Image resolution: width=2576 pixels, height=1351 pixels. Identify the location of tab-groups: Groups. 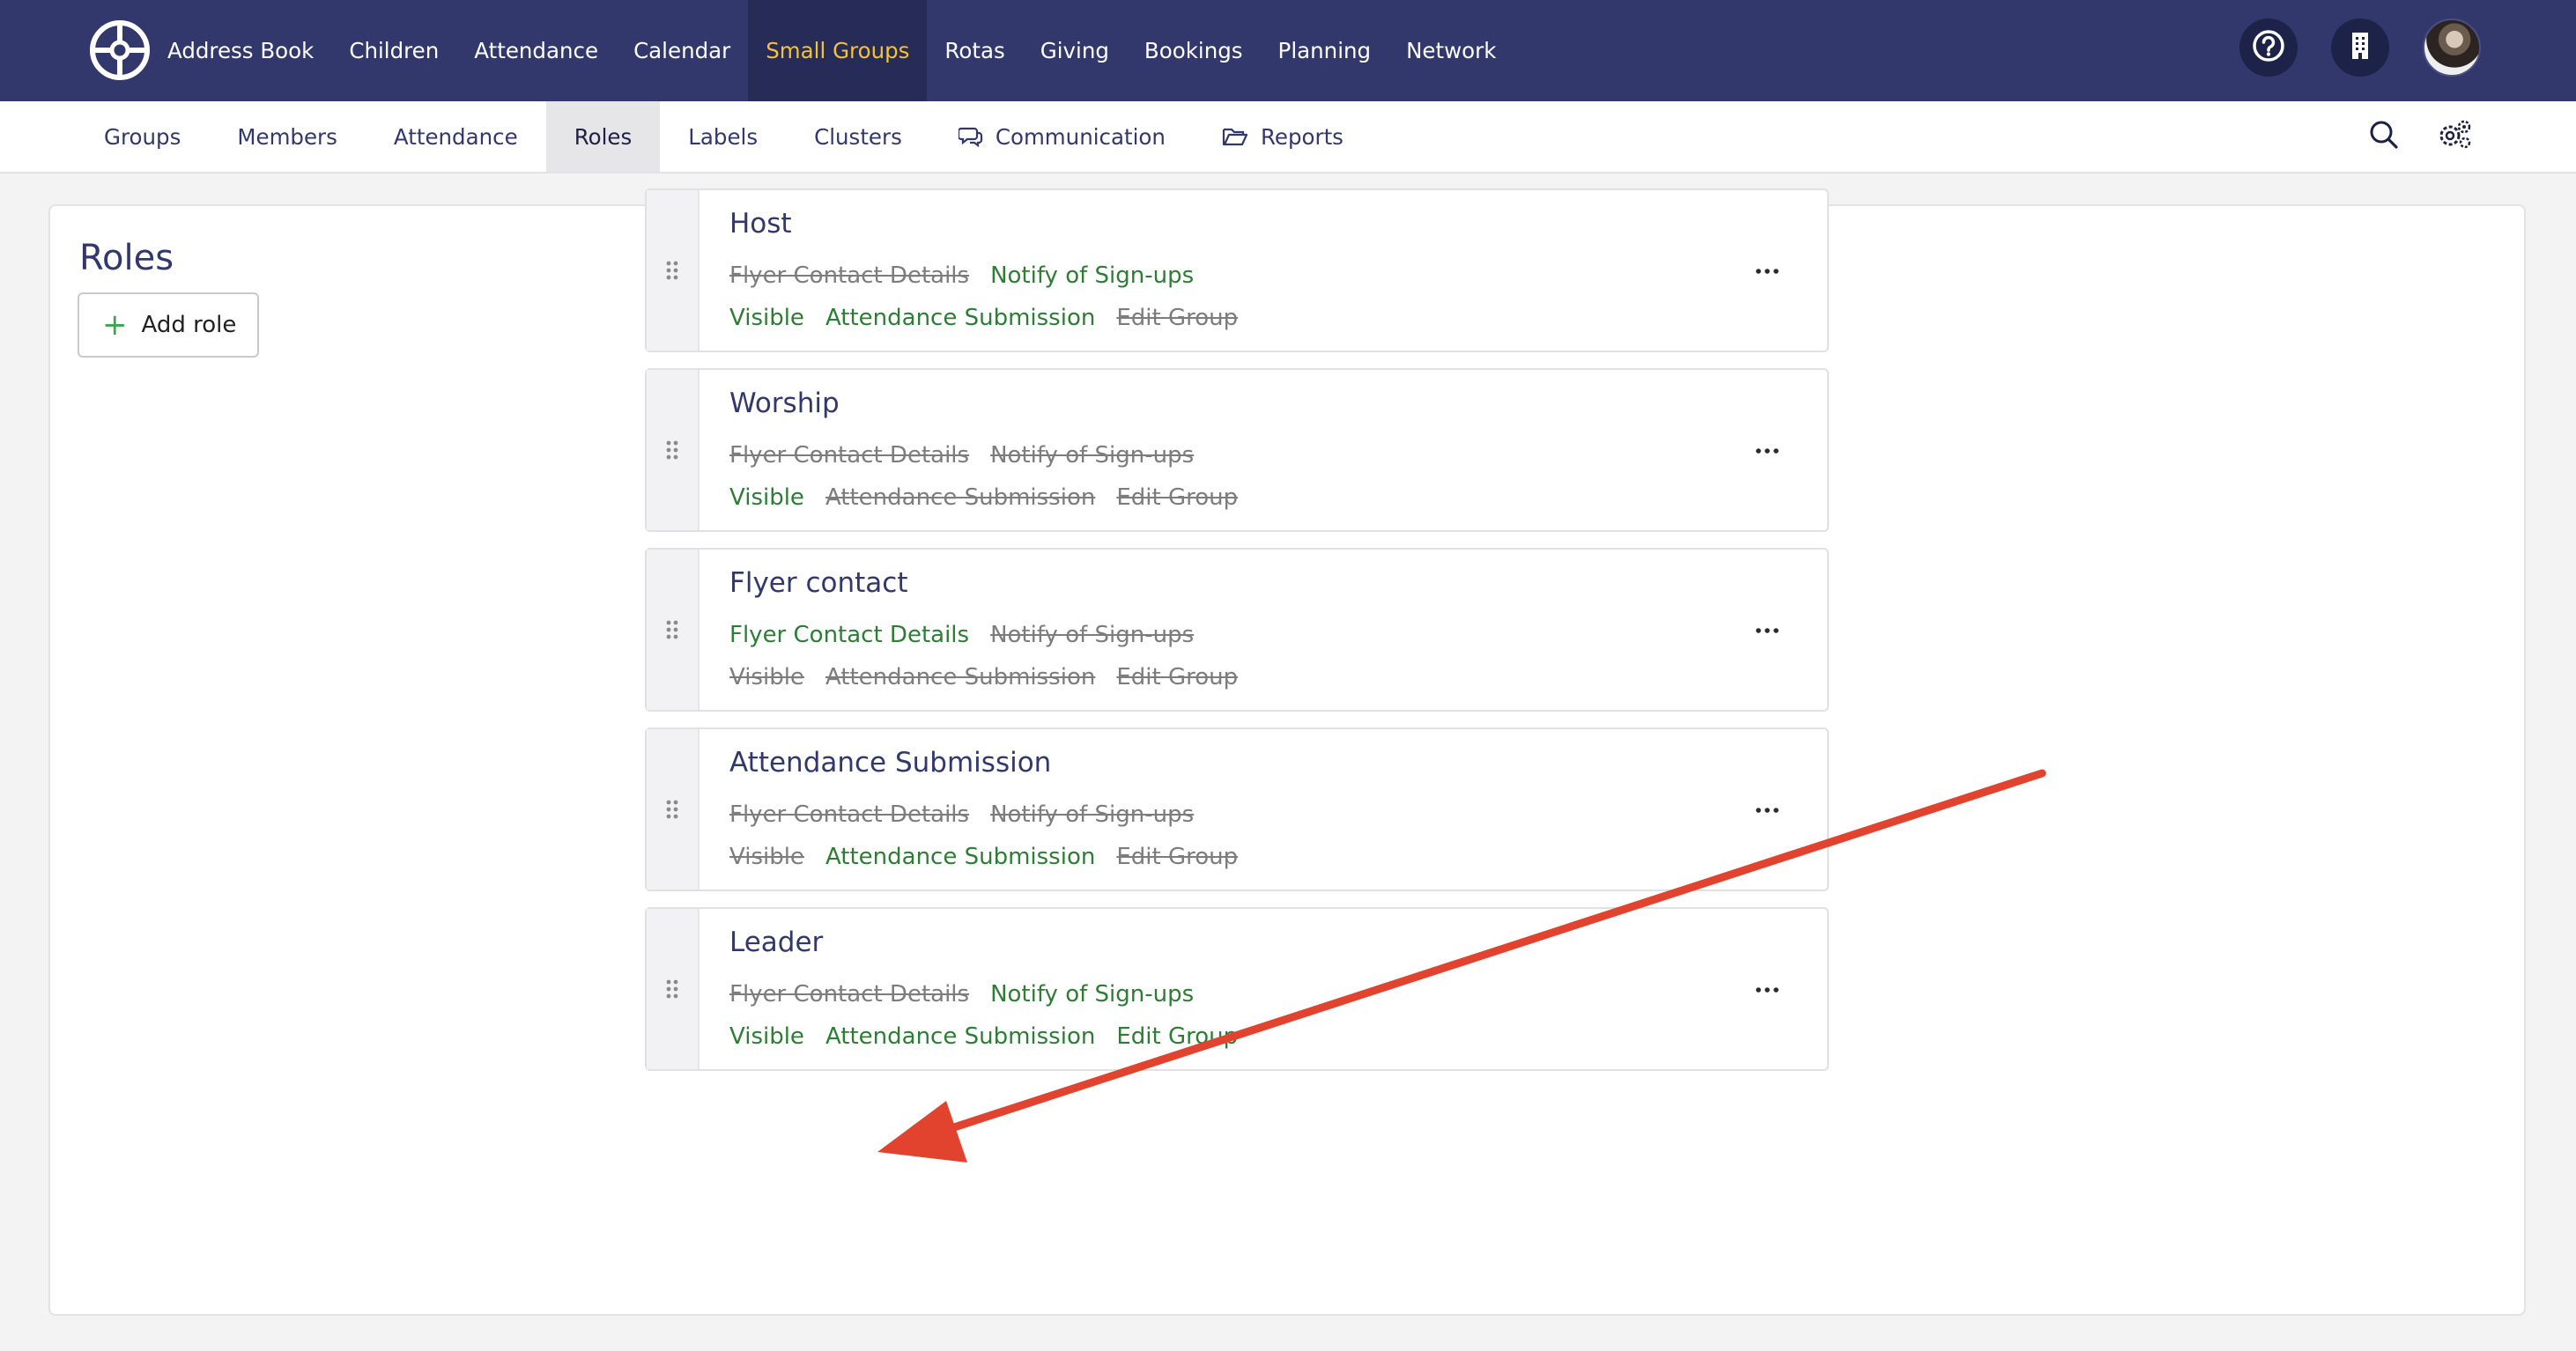
(142, 137).